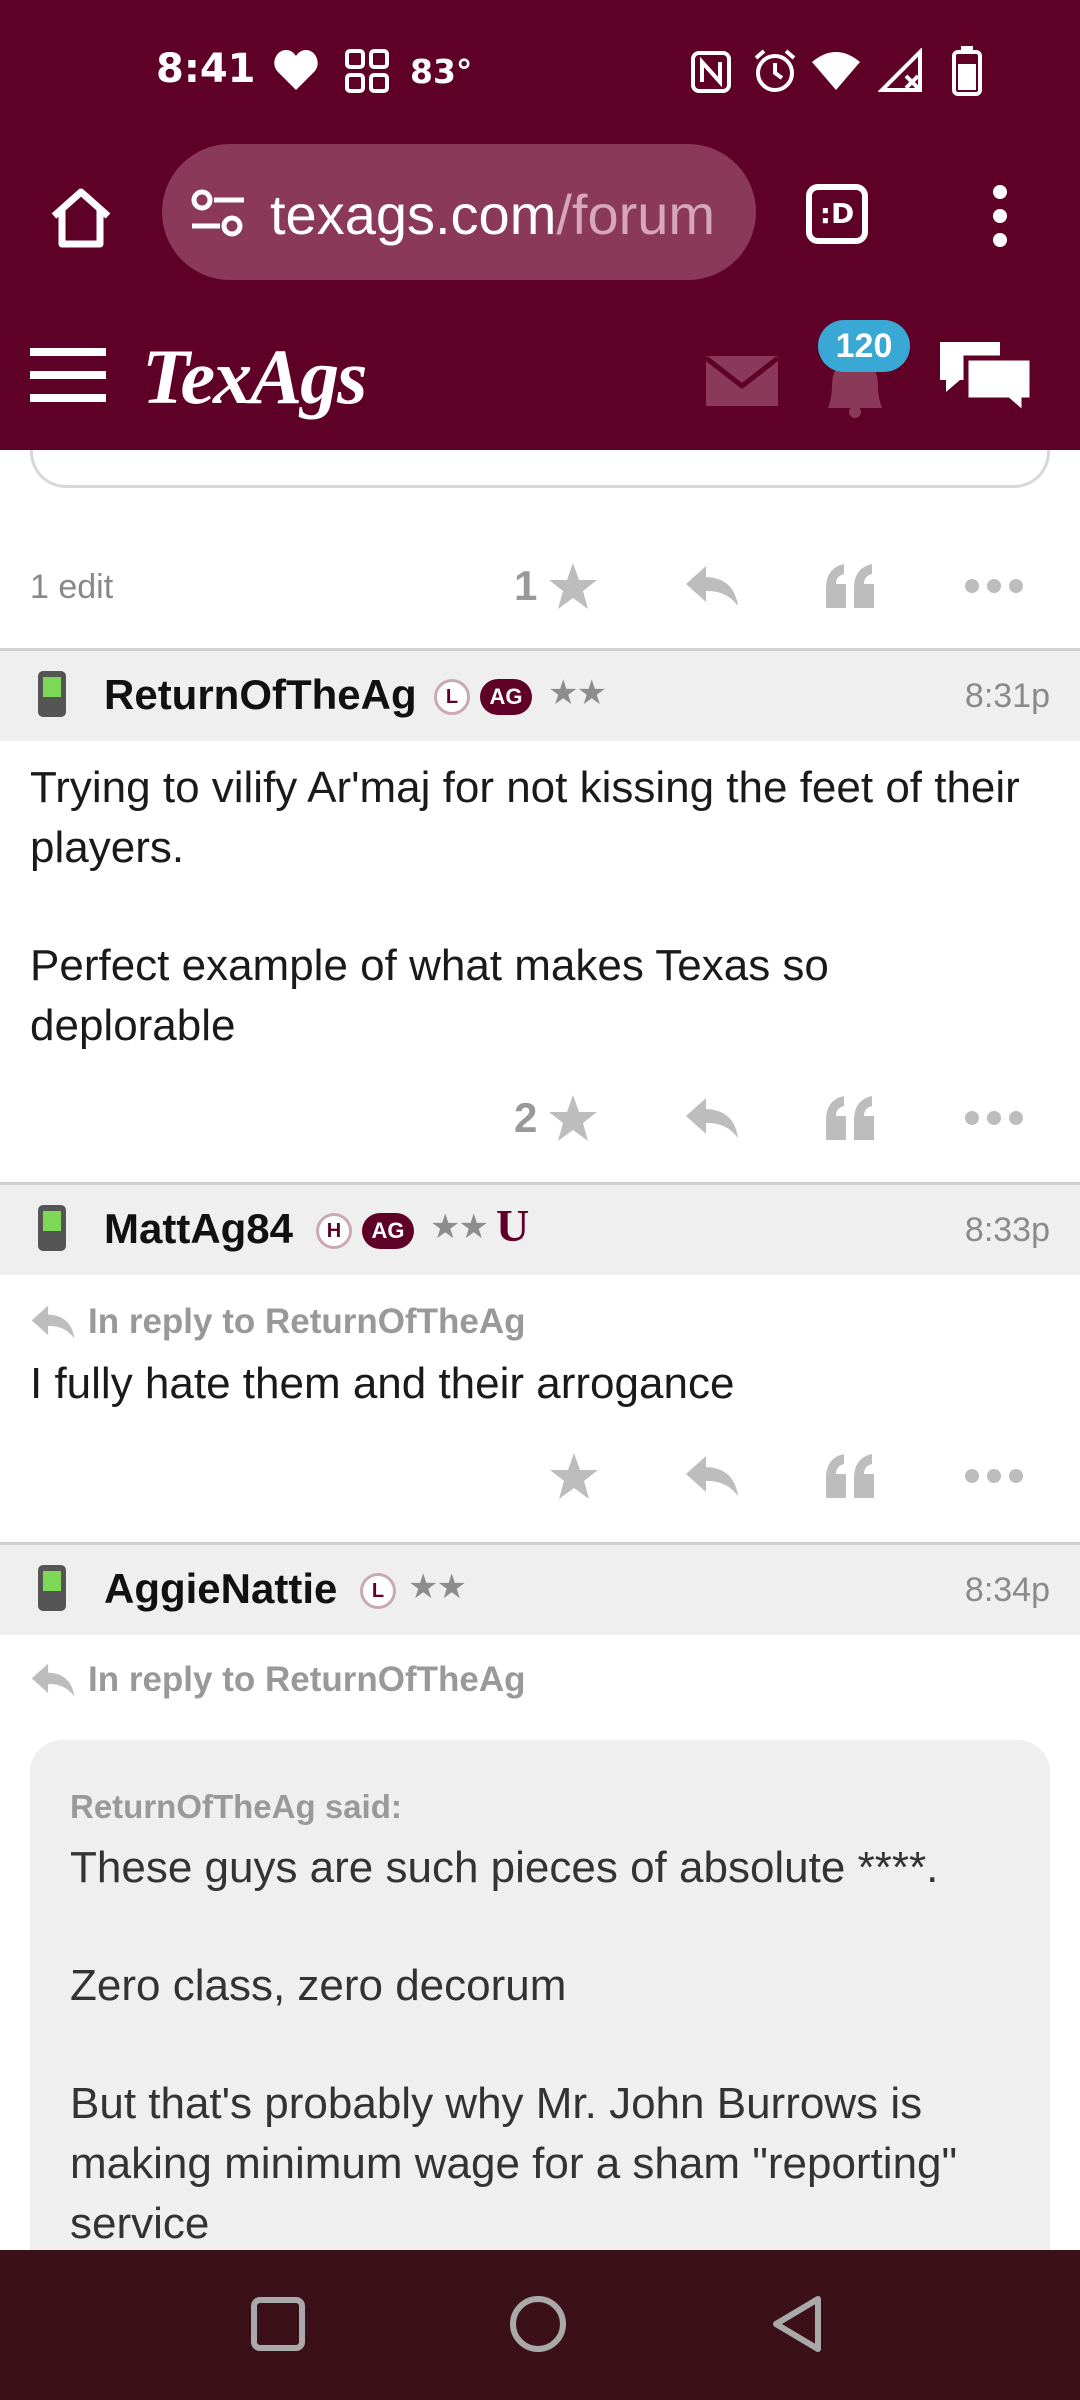 The width and height of the screenshot is (1080, 2400). I want to click on heart-icon, so click(296, 70).